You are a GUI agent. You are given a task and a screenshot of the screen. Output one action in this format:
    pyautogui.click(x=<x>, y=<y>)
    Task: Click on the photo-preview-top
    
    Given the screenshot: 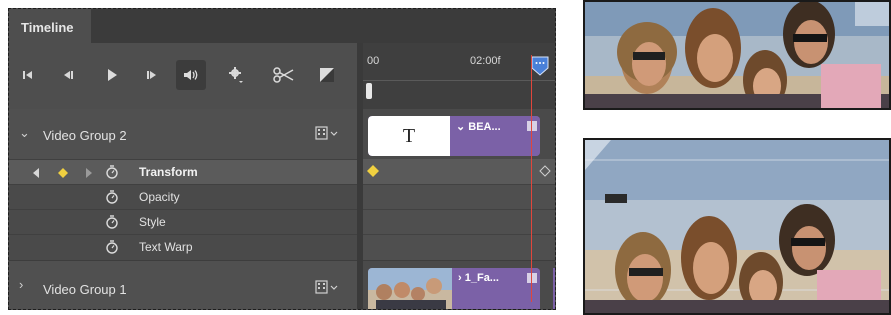 What is the action you would take?
    pyautogui.click(x=737, y=55)
    